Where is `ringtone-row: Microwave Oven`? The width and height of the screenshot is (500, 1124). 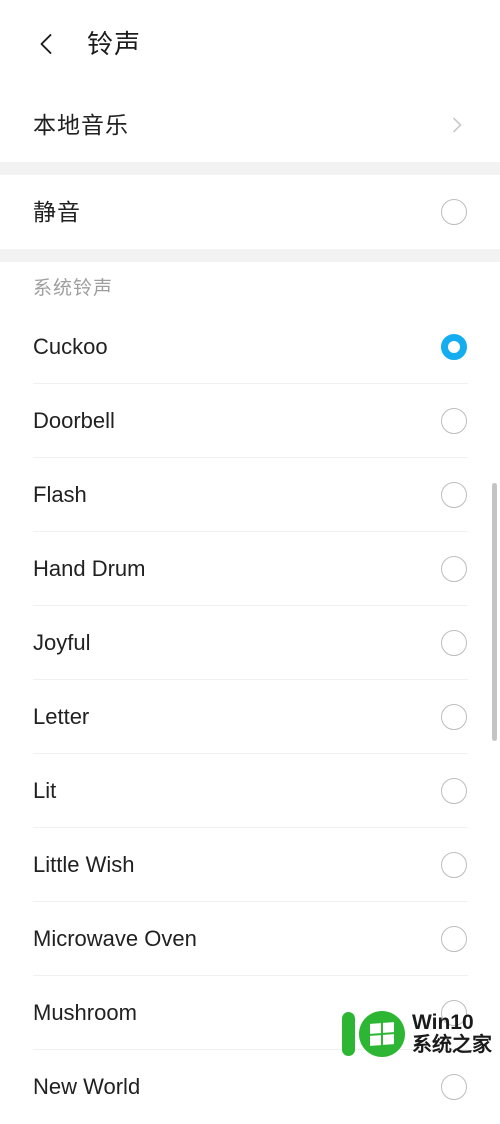
ringtone-row: Microwave Oven is located at coordinates (250, 939).